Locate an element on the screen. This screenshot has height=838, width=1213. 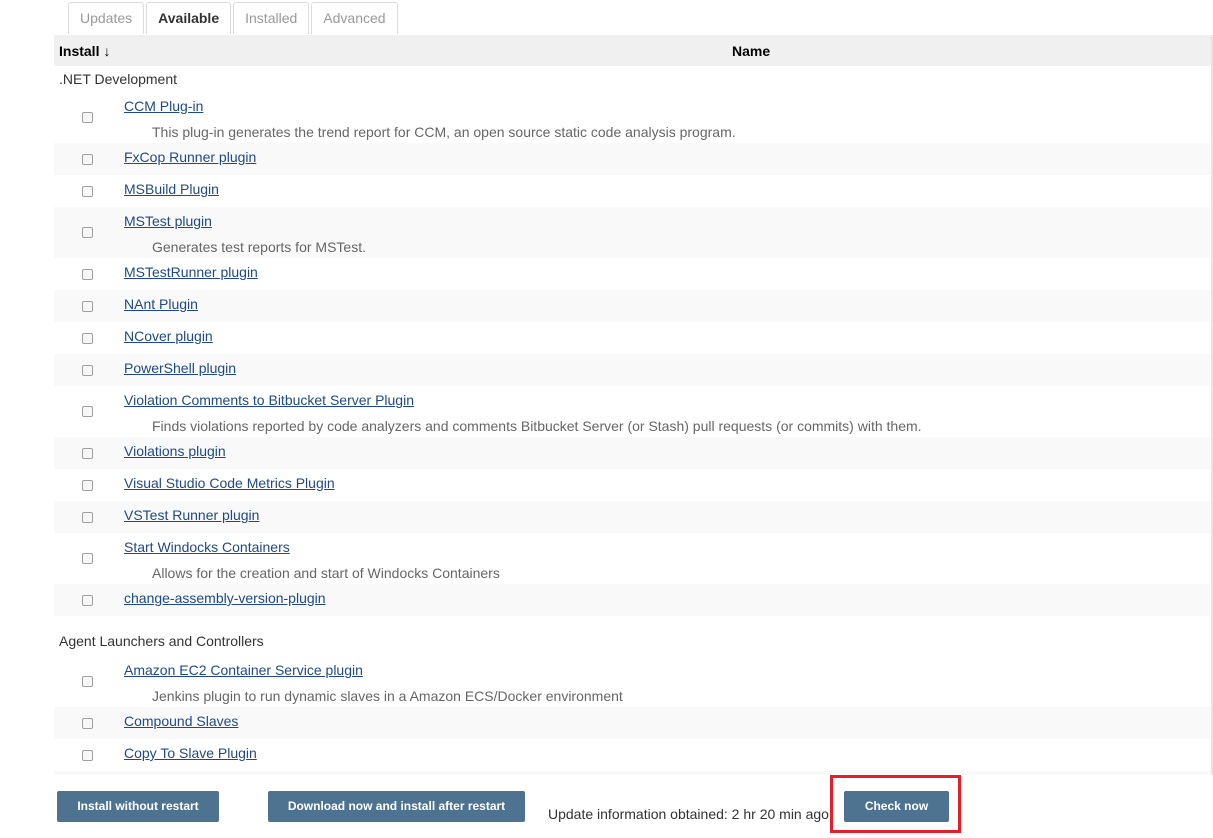
plugin-link: Compound Slaves is located at coordinates (181, 721).